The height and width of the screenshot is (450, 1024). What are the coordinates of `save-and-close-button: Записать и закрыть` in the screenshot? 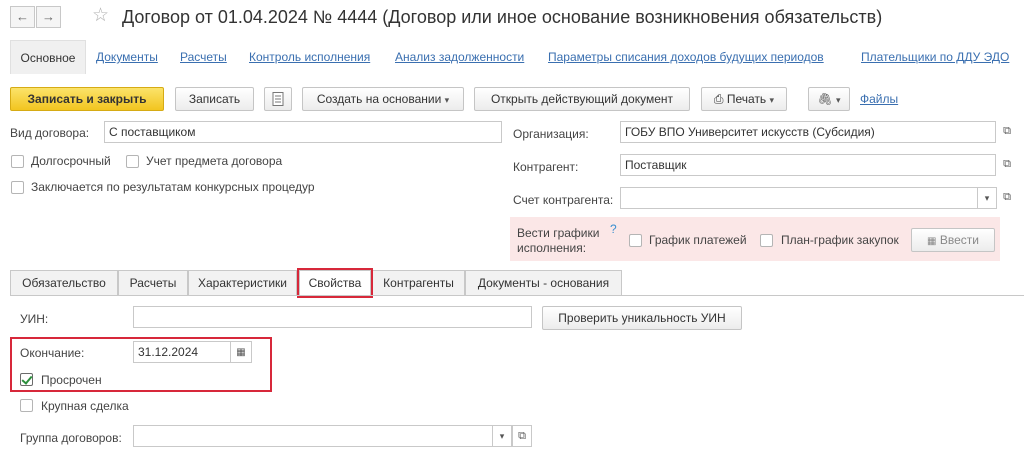 It's located at (87, 99).